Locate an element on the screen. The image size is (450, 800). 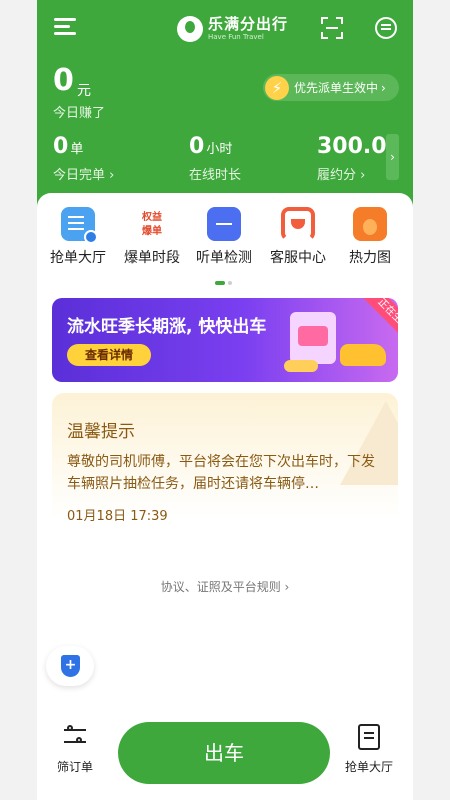
quick-action-burst-period: 权益 爆单 爆单时段 is located at coordinates (152, 237).